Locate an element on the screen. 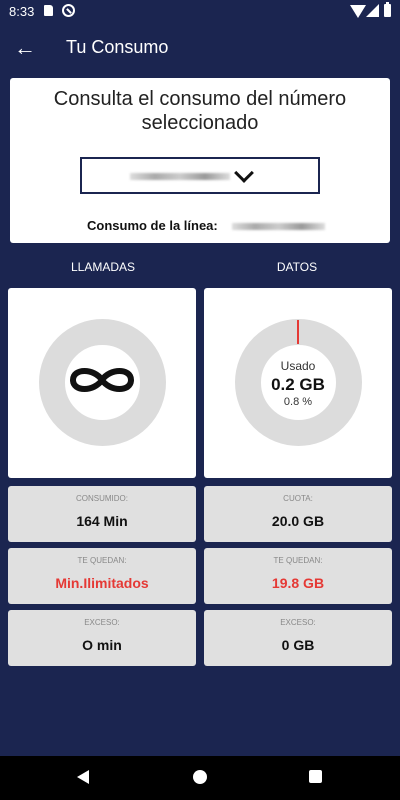  system-nav-bar is located at coordinates (200, 778).